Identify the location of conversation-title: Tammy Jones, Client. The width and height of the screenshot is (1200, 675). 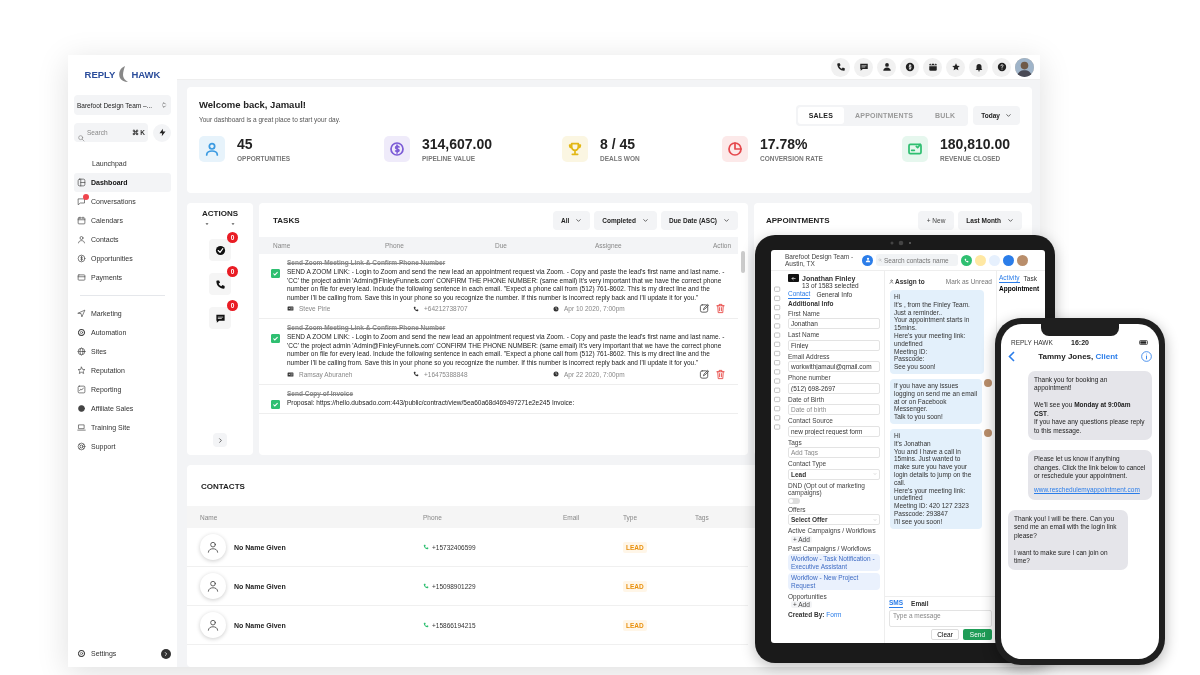
(1078, 356).